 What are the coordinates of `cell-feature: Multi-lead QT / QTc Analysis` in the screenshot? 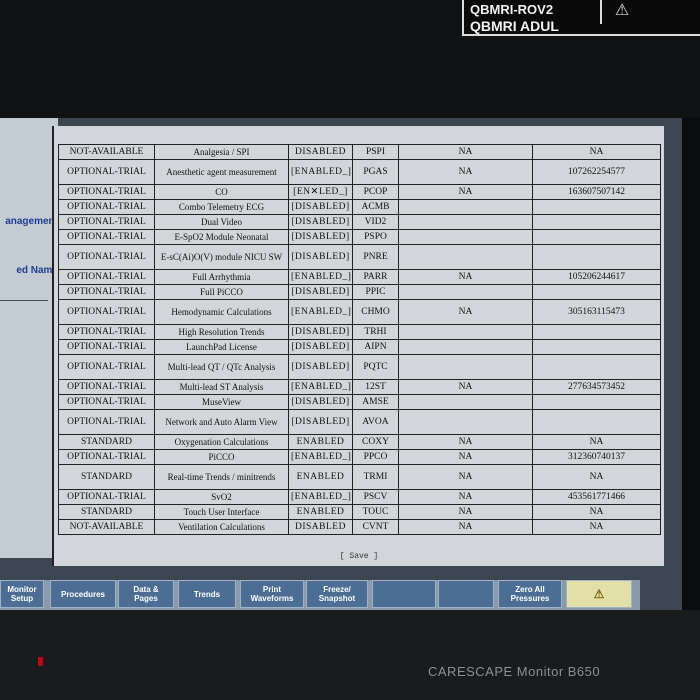 It's located at (221, 367).